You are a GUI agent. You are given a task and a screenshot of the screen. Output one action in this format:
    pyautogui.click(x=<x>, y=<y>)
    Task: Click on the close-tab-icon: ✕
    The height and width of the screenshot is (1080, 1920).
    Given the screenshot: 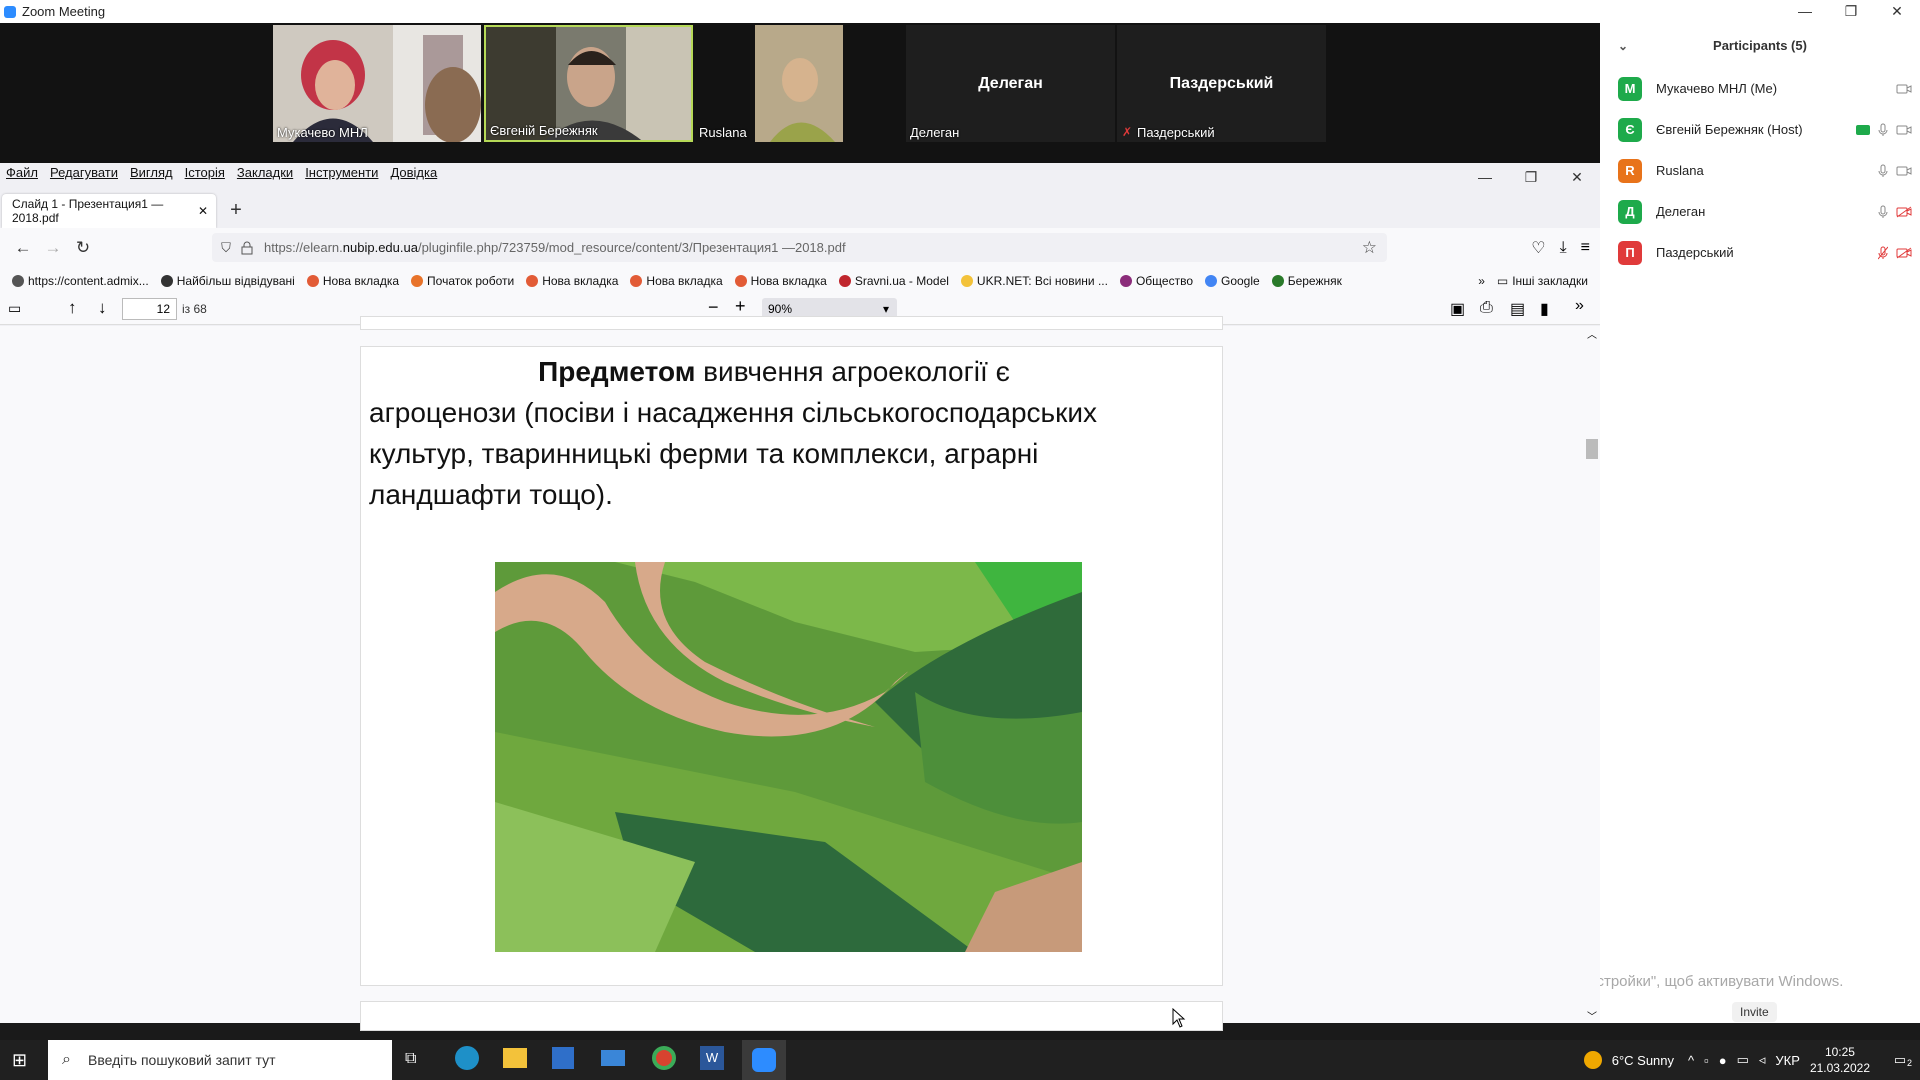 What is the action you would take?
    pyautogui.click(x=203, y=211)
    